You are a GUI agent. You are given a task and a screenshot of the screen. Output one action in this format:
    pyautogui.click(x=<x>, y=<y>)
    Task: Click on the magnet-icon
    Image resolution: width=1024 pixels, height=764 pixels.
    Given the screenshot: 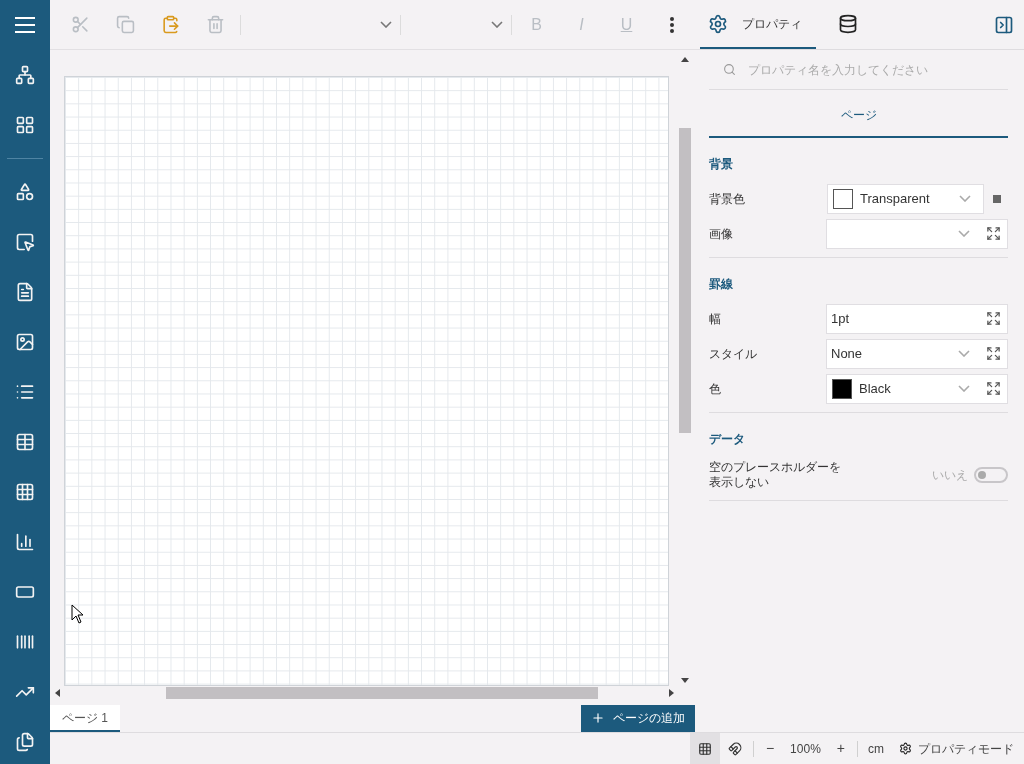 What is the action you would take?
    pyautogui.click(x=734, y=748)
    